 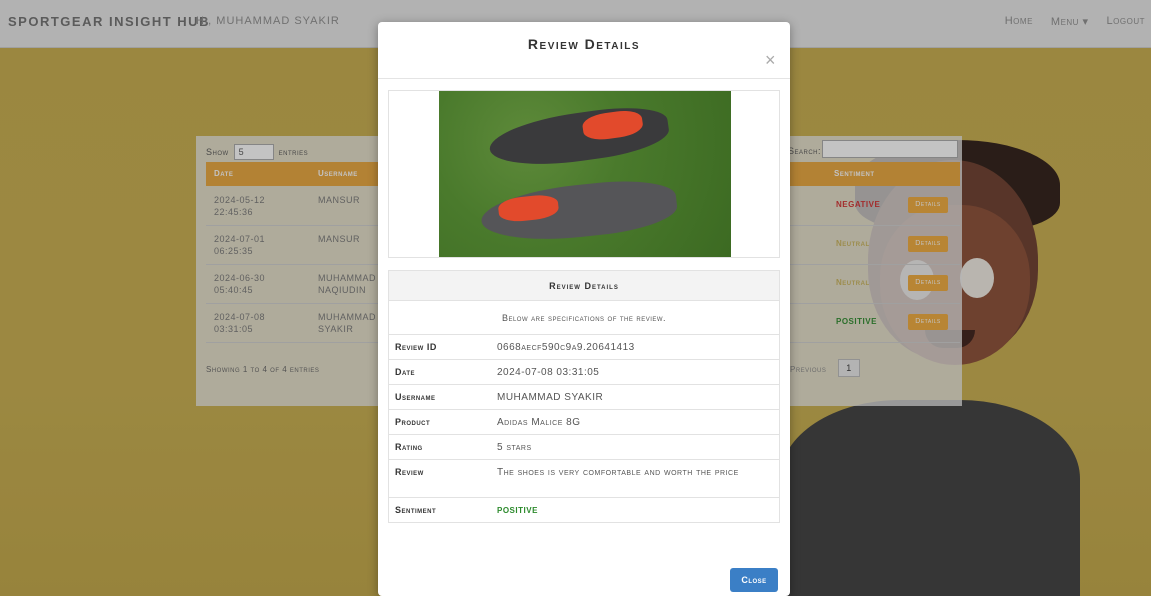 I want to click on detail-value: 2024-07-08 03:31:05, so click(x=548, y=372).